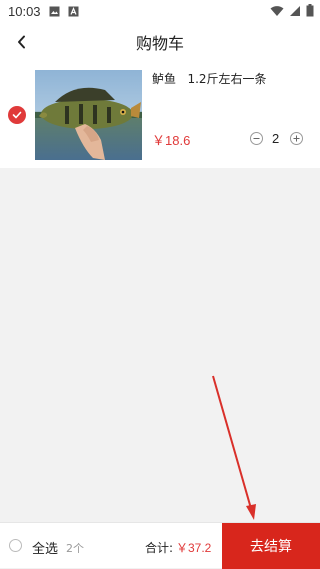 The height and width of the screenshot is (569, 320). I want to click on product-price: ￥18.6, so click(171, 140).